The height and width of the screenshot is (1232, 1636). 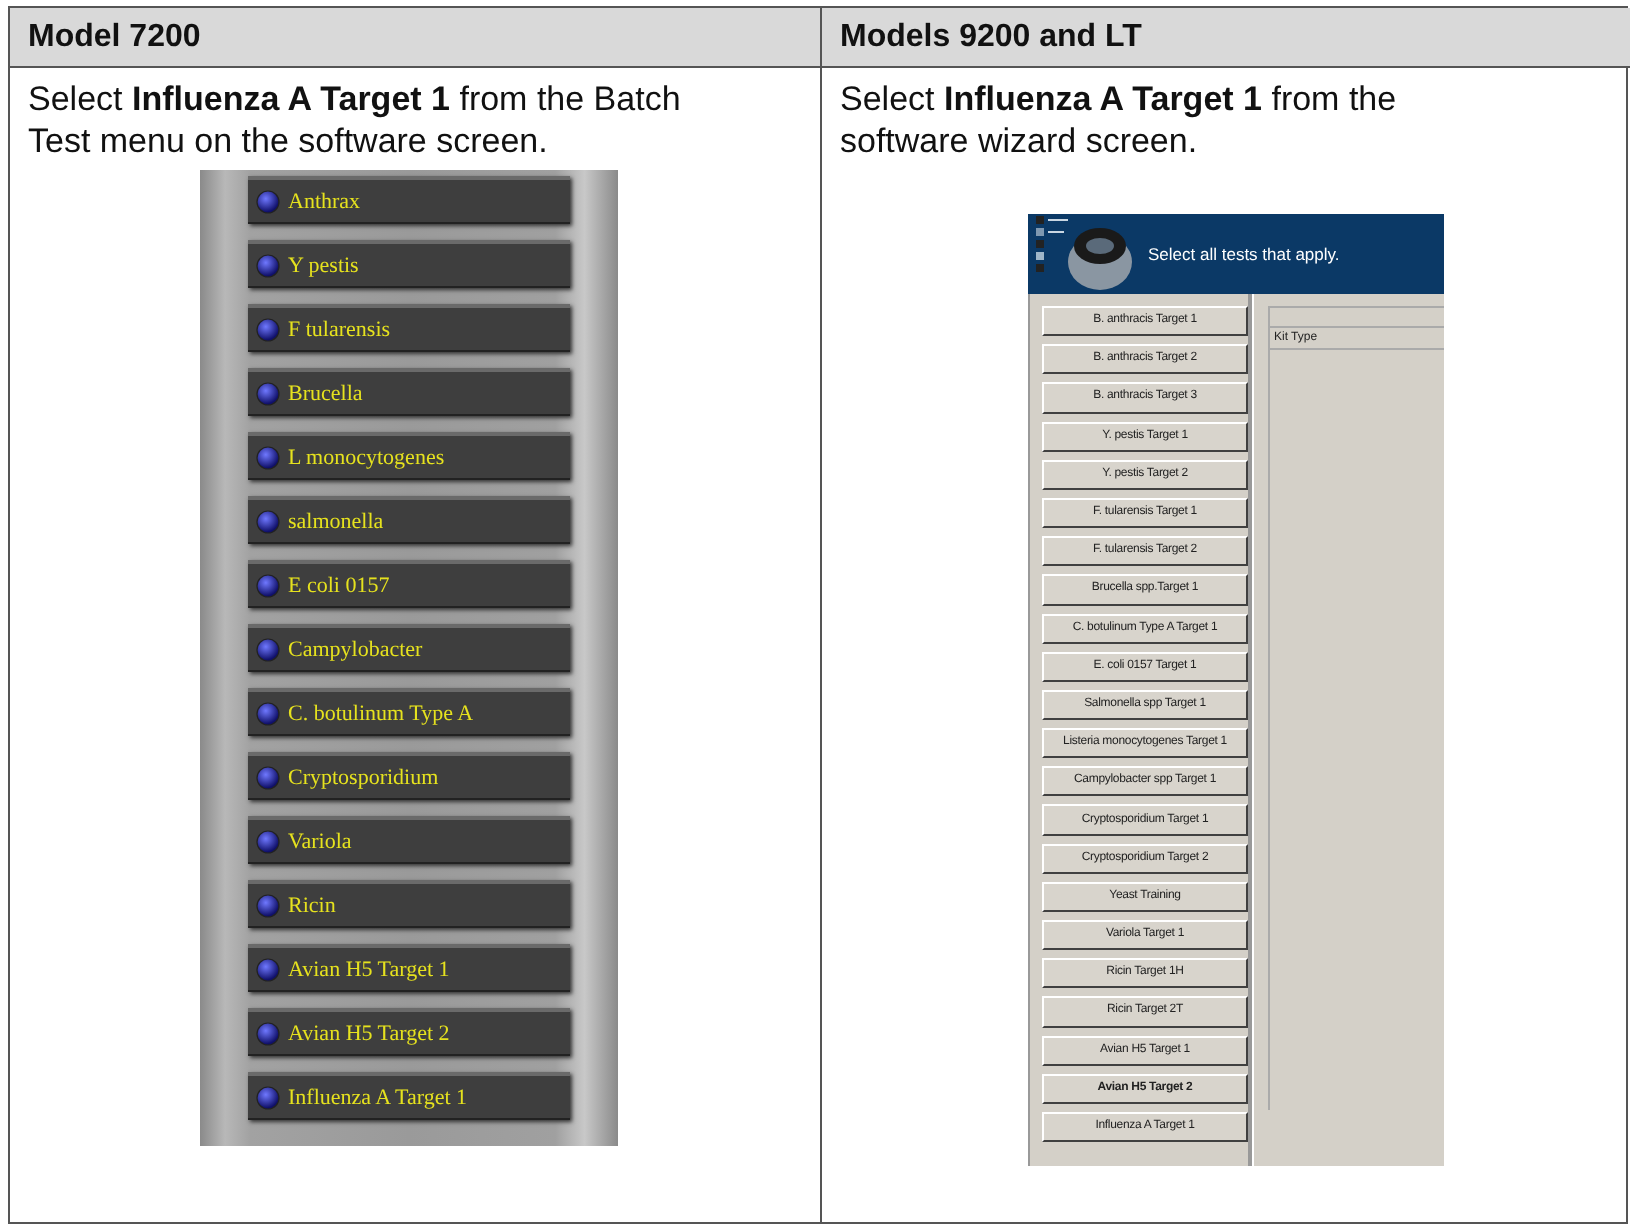 What do you see at coordinates (409, 904) in the screenshot?
I see `test-menu-button: Ricin` at bounding box center [409, 904].